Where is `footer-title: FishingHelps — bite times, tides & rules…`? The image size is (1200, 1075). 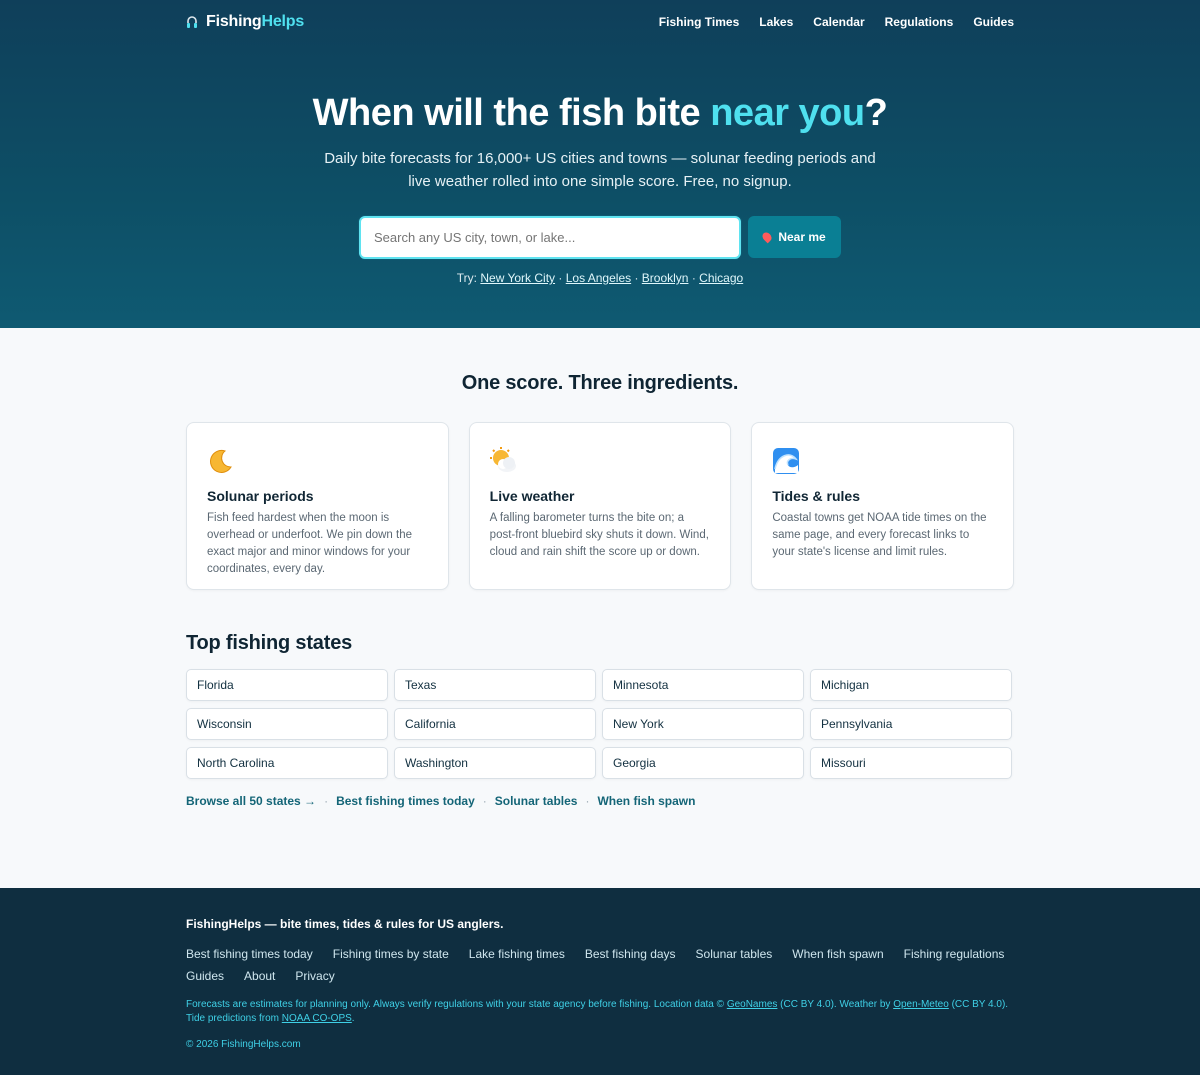 footer-title: FishingHelps — bite times, tides & rules… is located at coordinates (345, 924).